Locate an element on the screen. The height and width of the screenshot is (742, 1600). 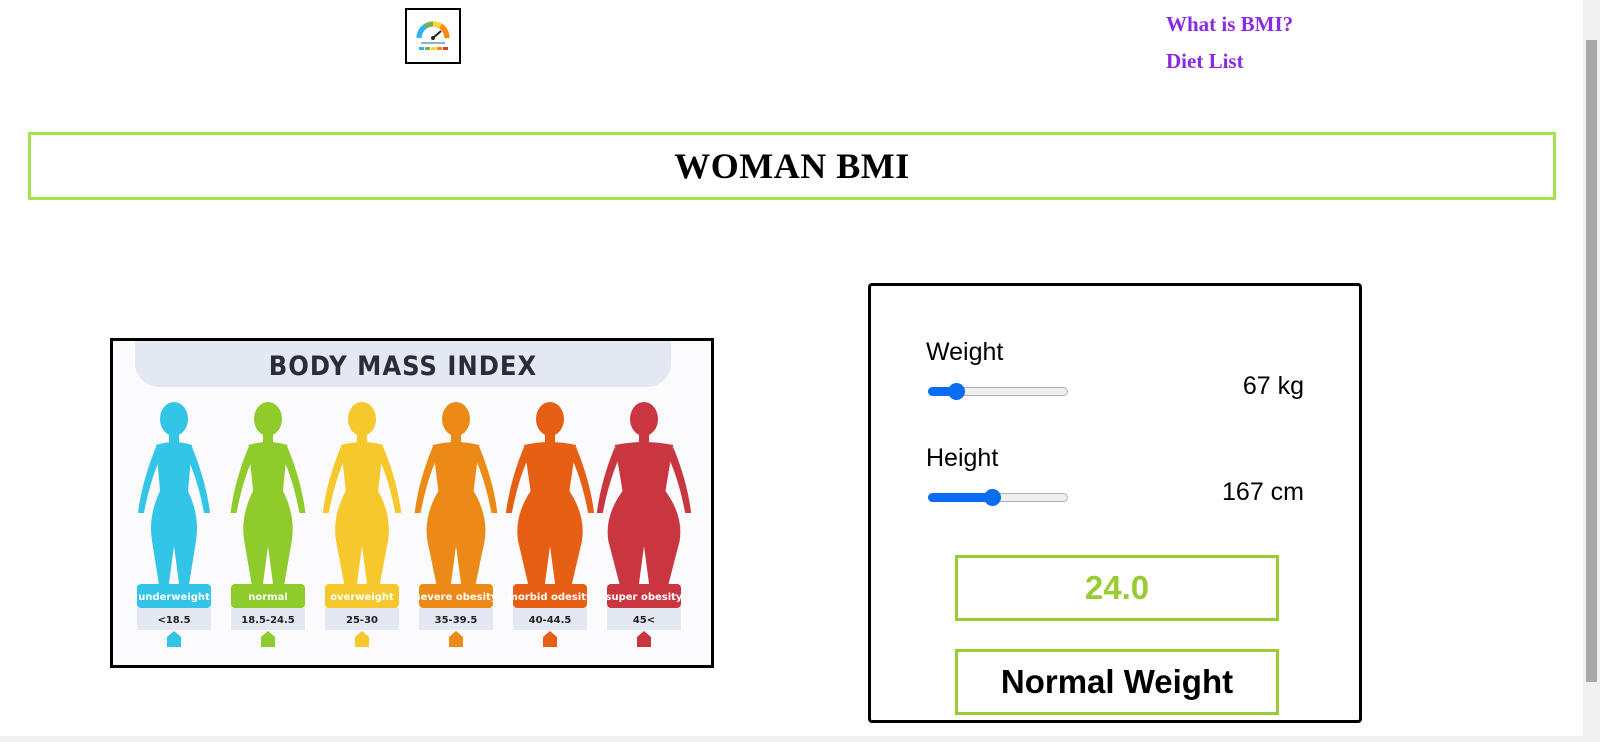
height-value: 167 cm is located at coordinates (1263, 492).